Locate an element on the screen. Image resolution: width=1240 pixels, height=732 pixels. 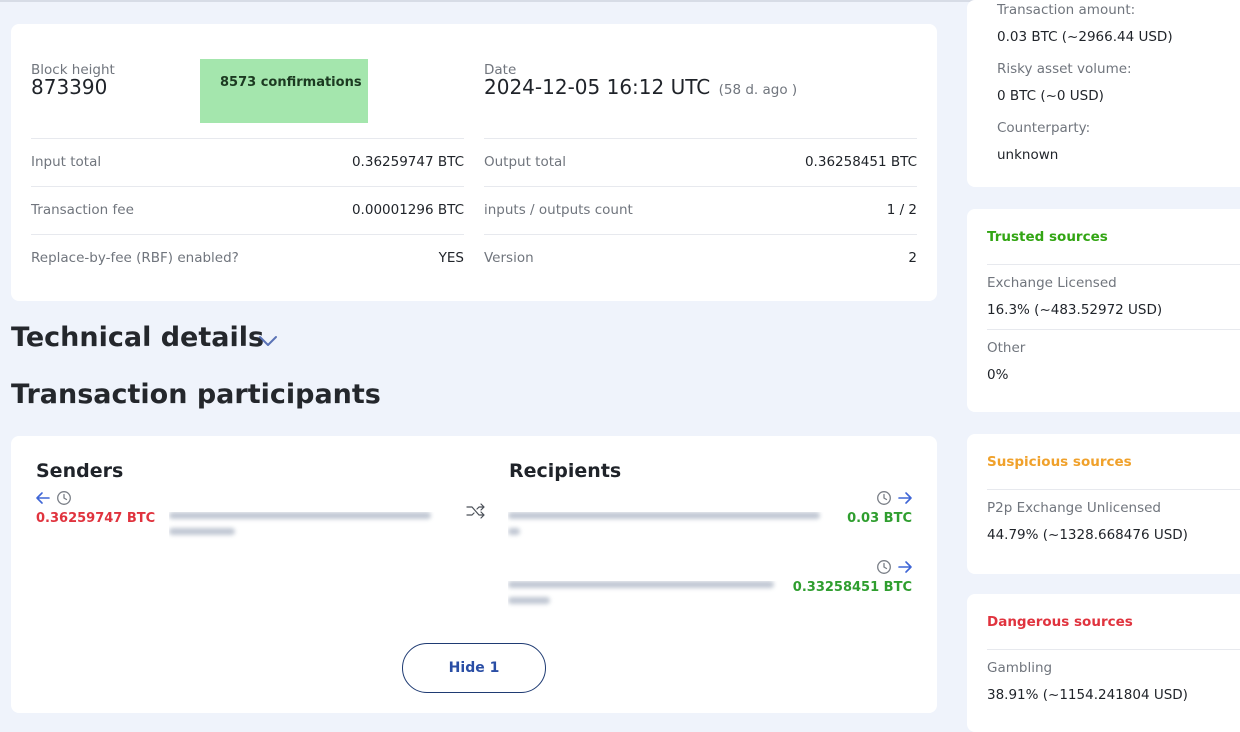
hide-button: Hide 1 is located at coordinates (474, 668).